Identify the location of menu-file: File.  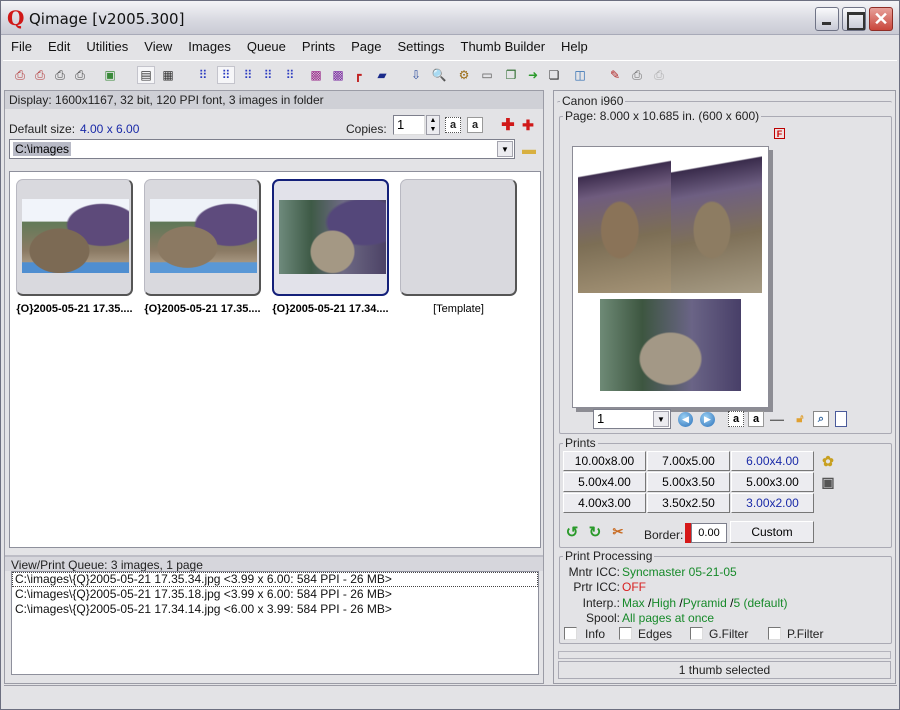
(21, 47).